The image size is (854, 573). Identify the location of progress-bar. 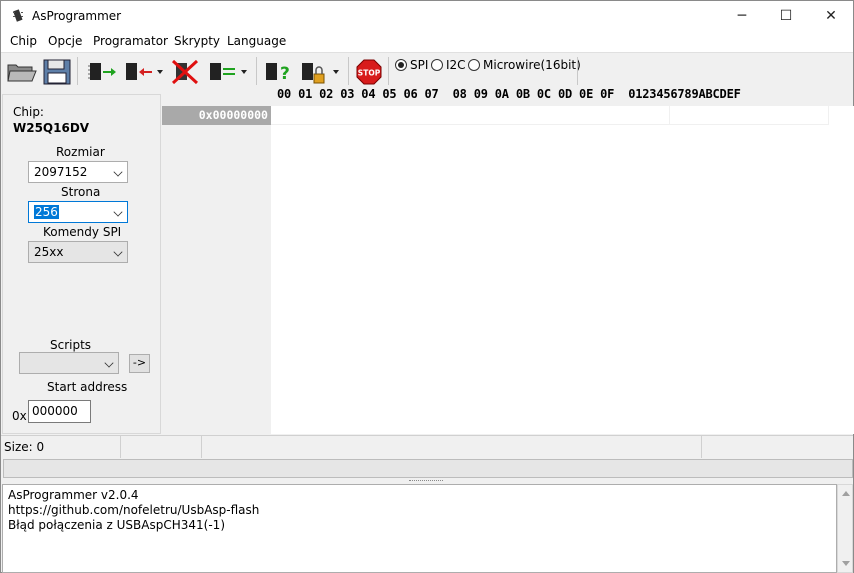
(428, 468).